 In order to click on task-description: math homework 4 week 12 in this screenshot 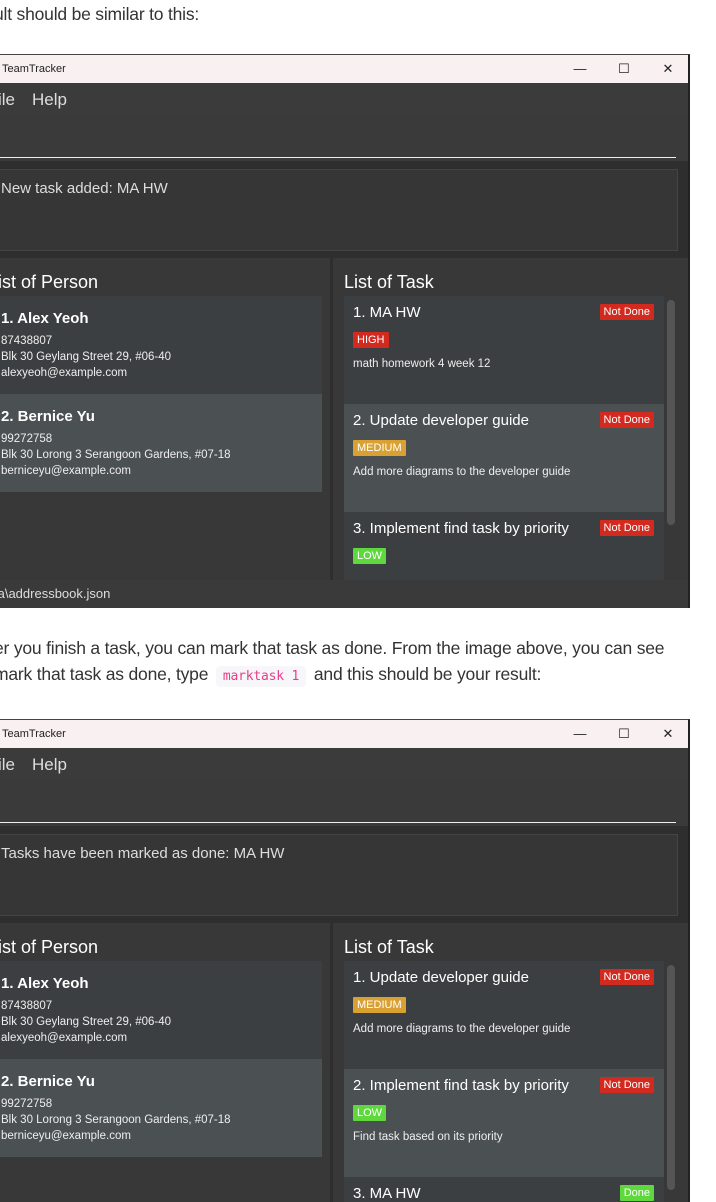, I will do `click(422, 364)`.